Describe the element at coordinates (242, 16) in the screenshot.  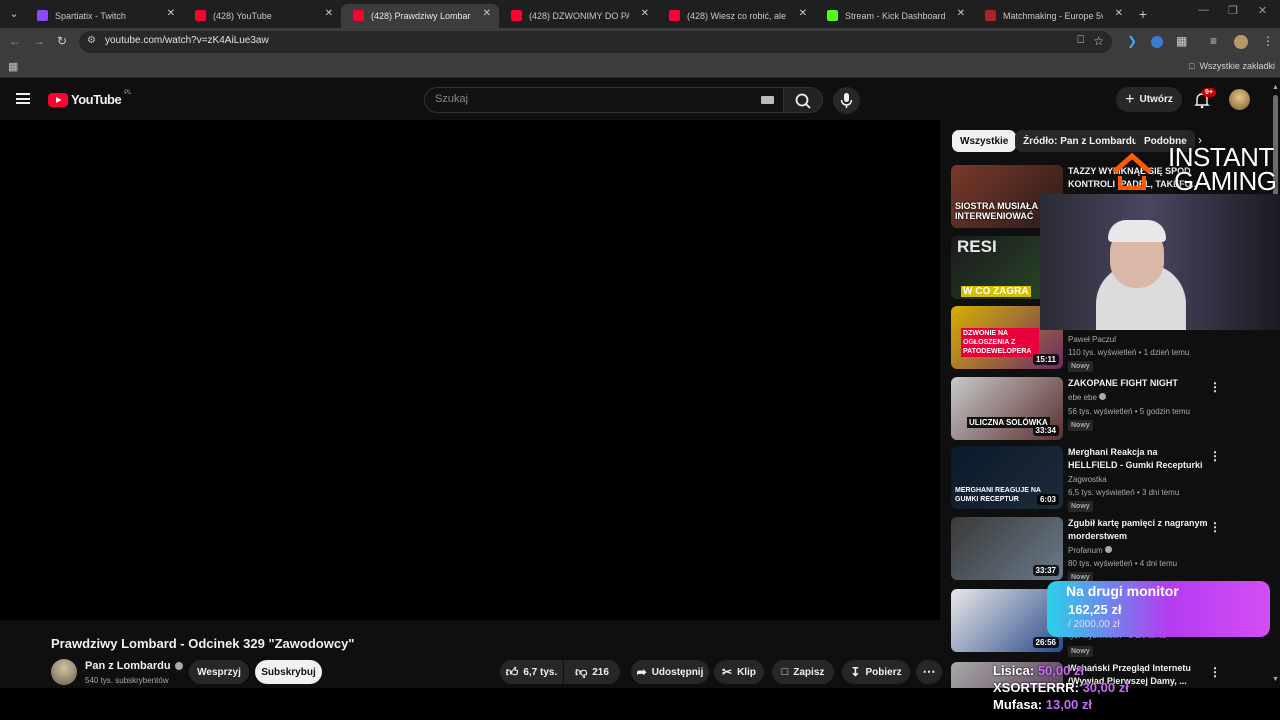
I see `tab-title: (428) YouTube` at that location.